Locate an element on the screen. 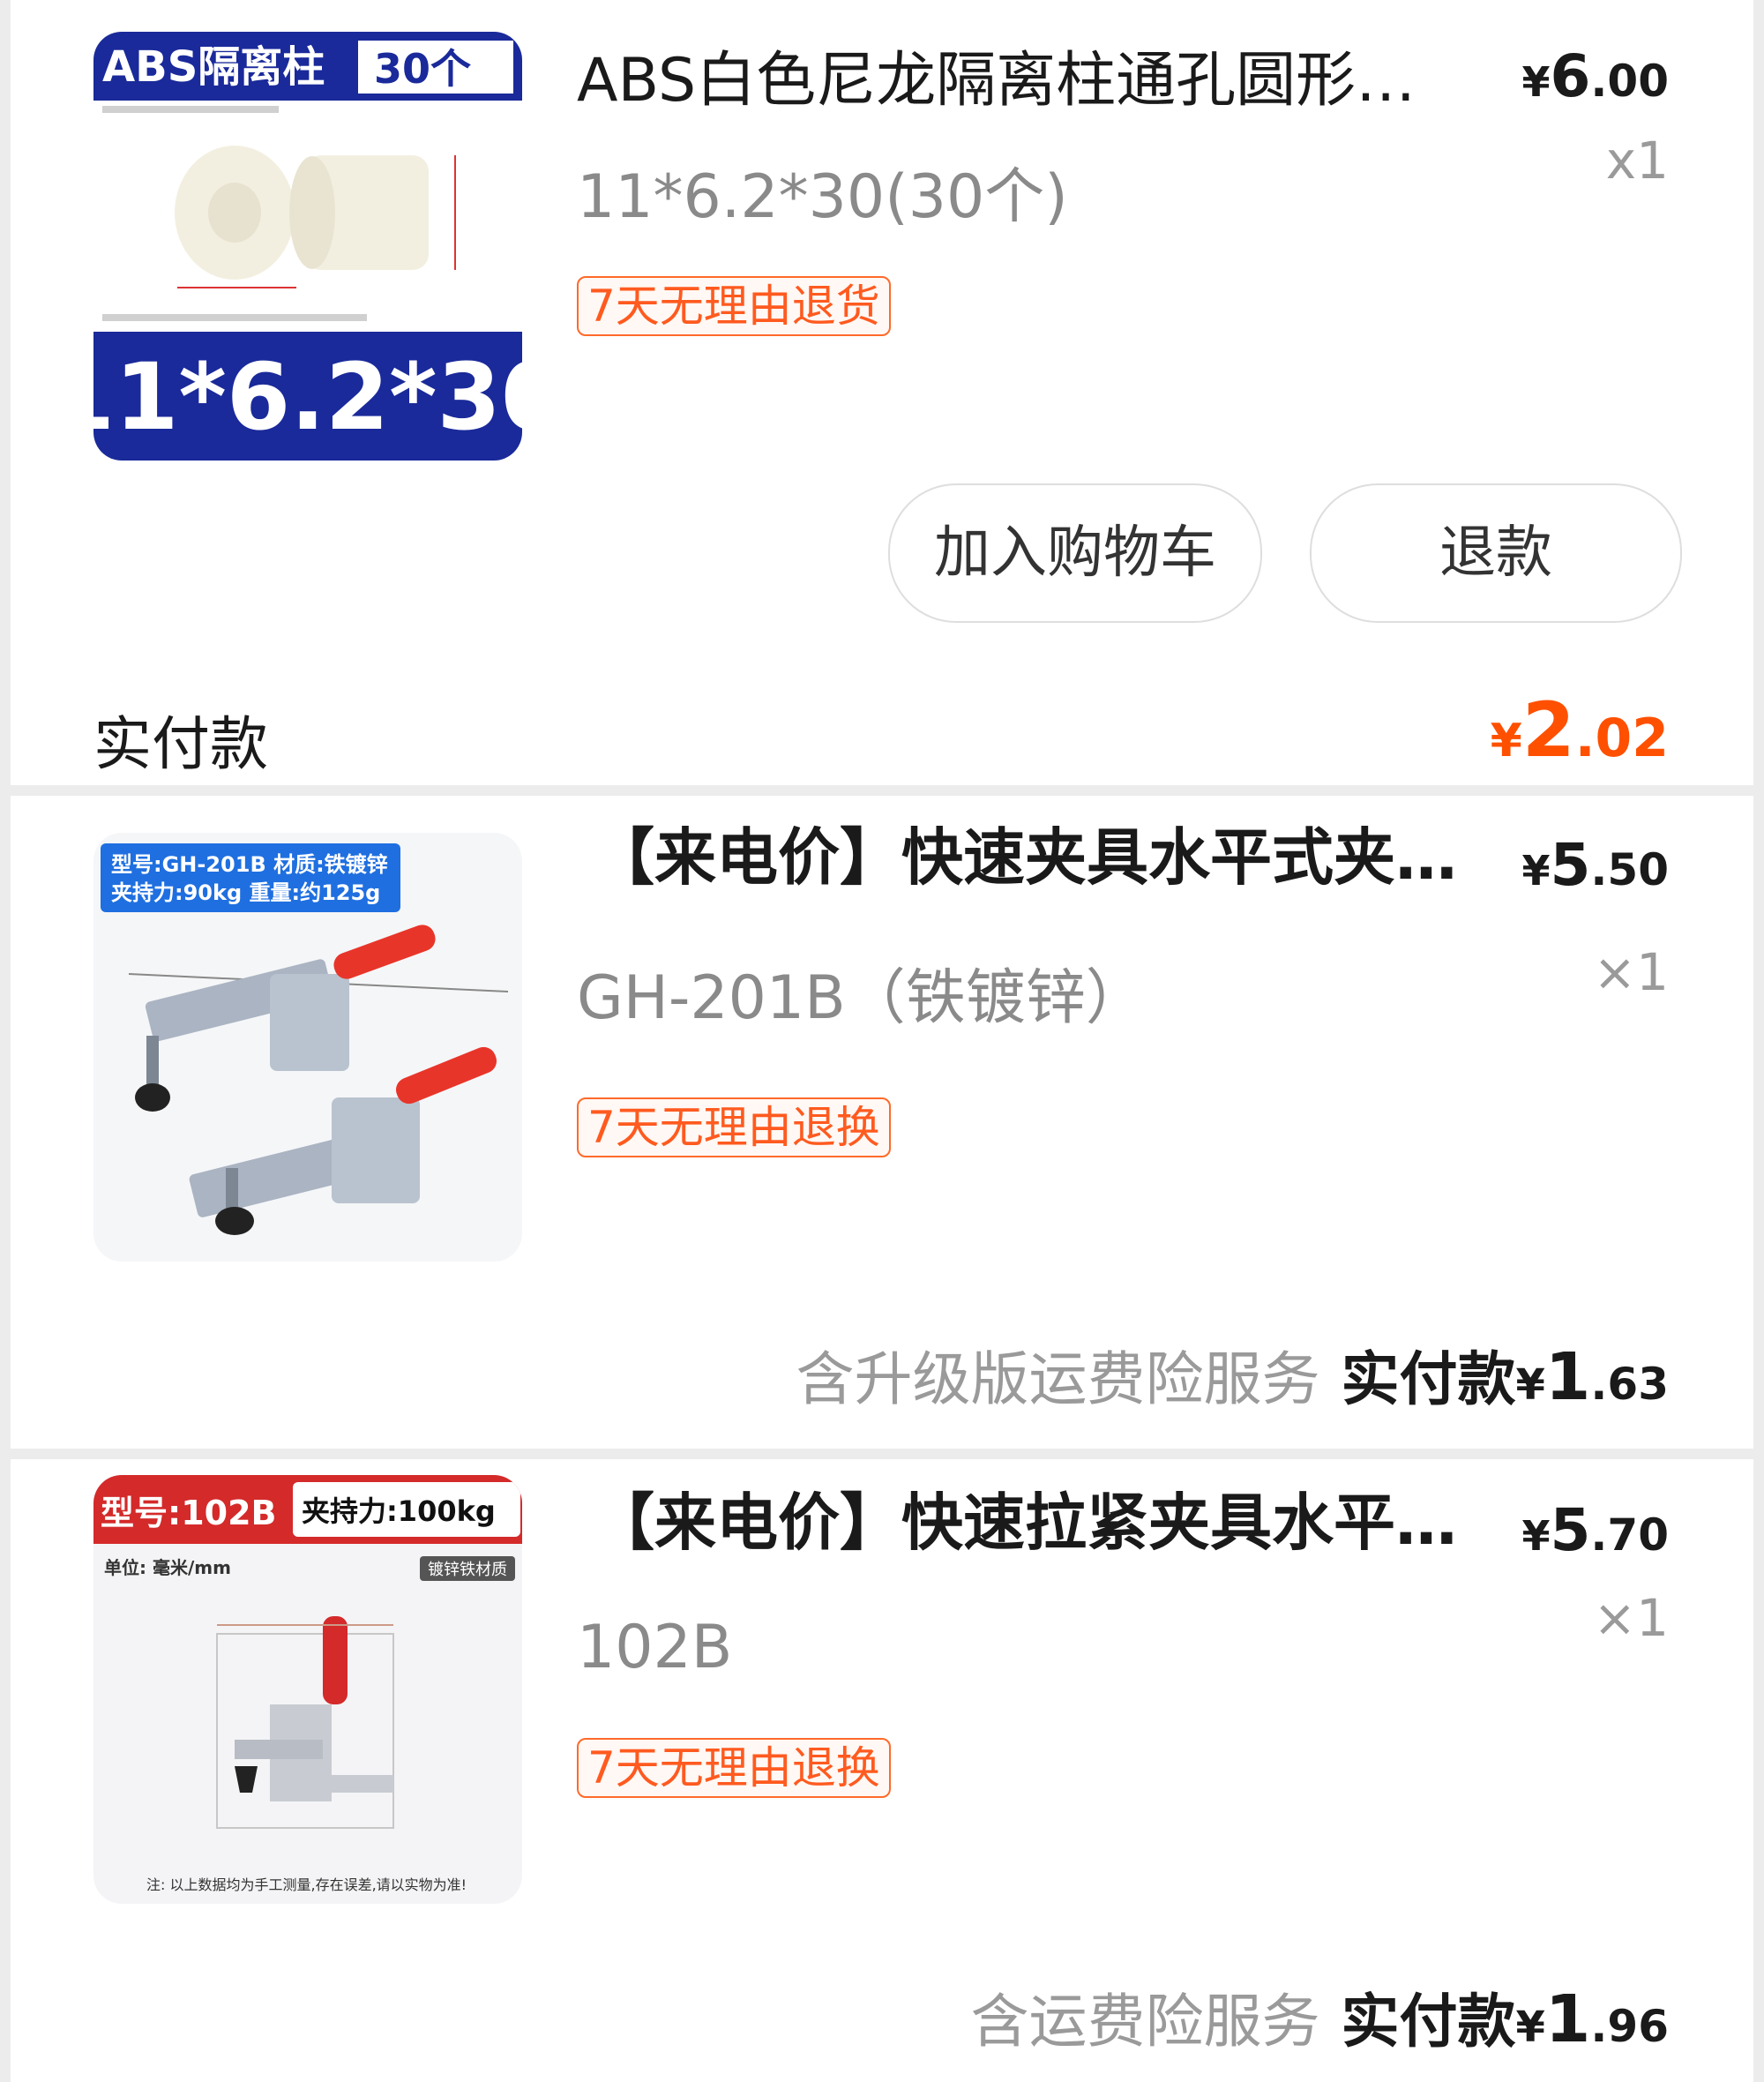 The height and width of the screenshot is (2082, 1764). banner-left-text: ABS隔离柱 is located at coordinates (213, 67).